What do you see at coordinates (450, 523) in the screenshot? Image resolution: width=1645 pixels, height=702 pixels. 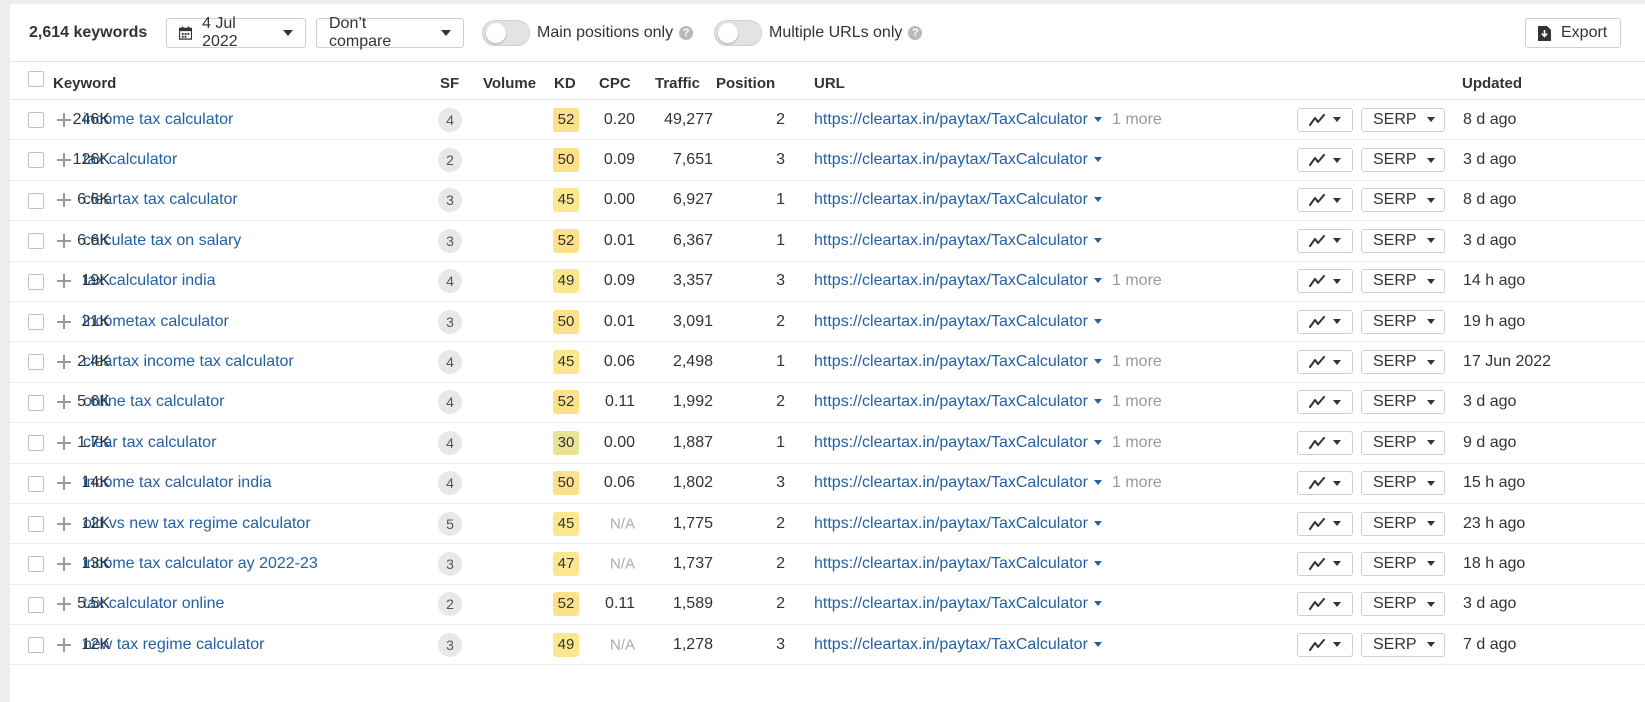 I see `serp-features-badge: 5` at bounding box center [450, 523].